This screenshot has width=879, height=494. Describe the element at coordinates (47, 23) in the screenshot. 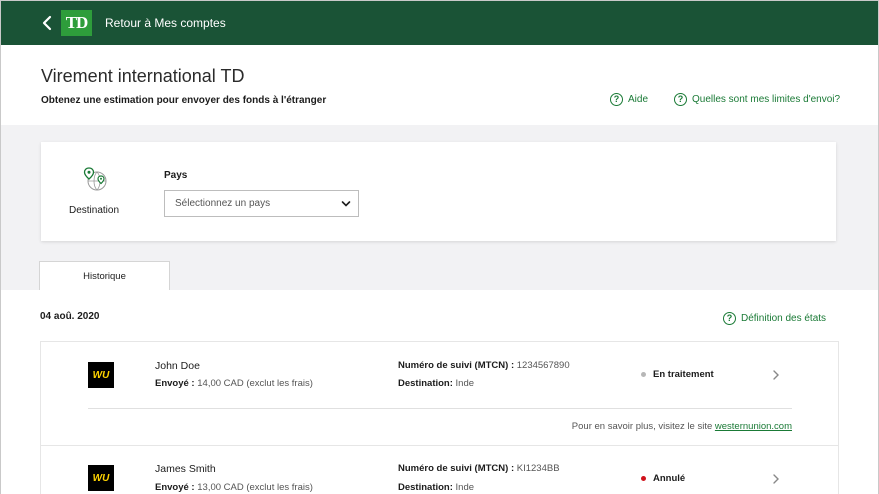

I see `back-arrow-icon` at that location.